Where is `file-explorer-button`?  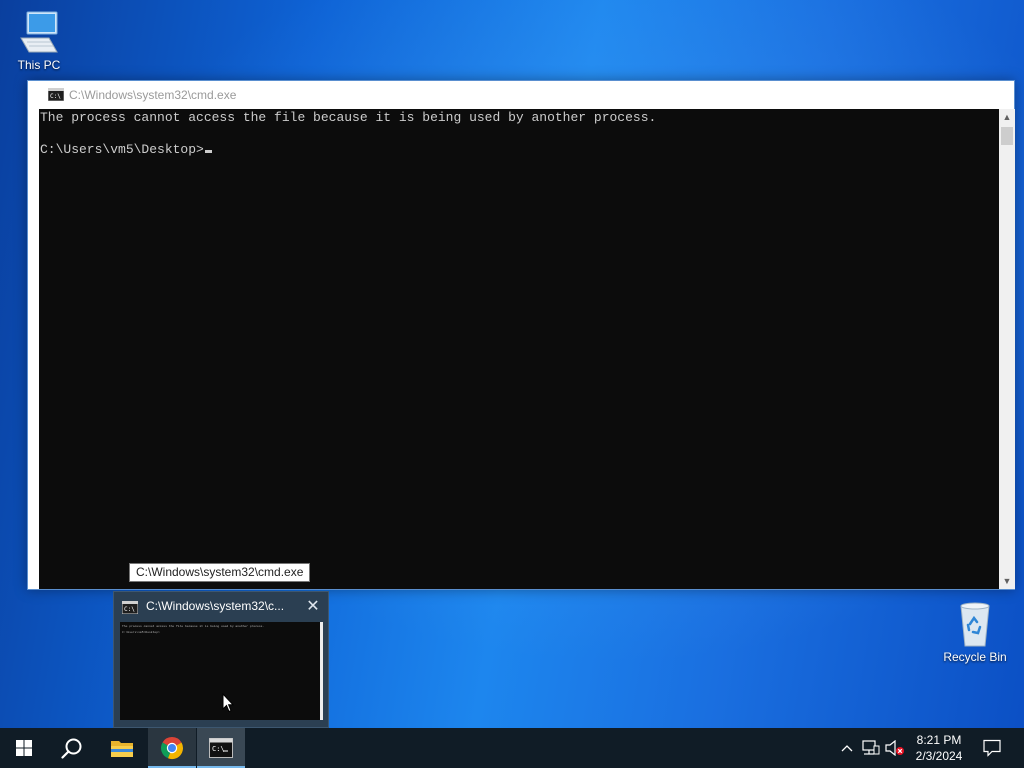 file-explorer-button is located at coordinates (122, 748).